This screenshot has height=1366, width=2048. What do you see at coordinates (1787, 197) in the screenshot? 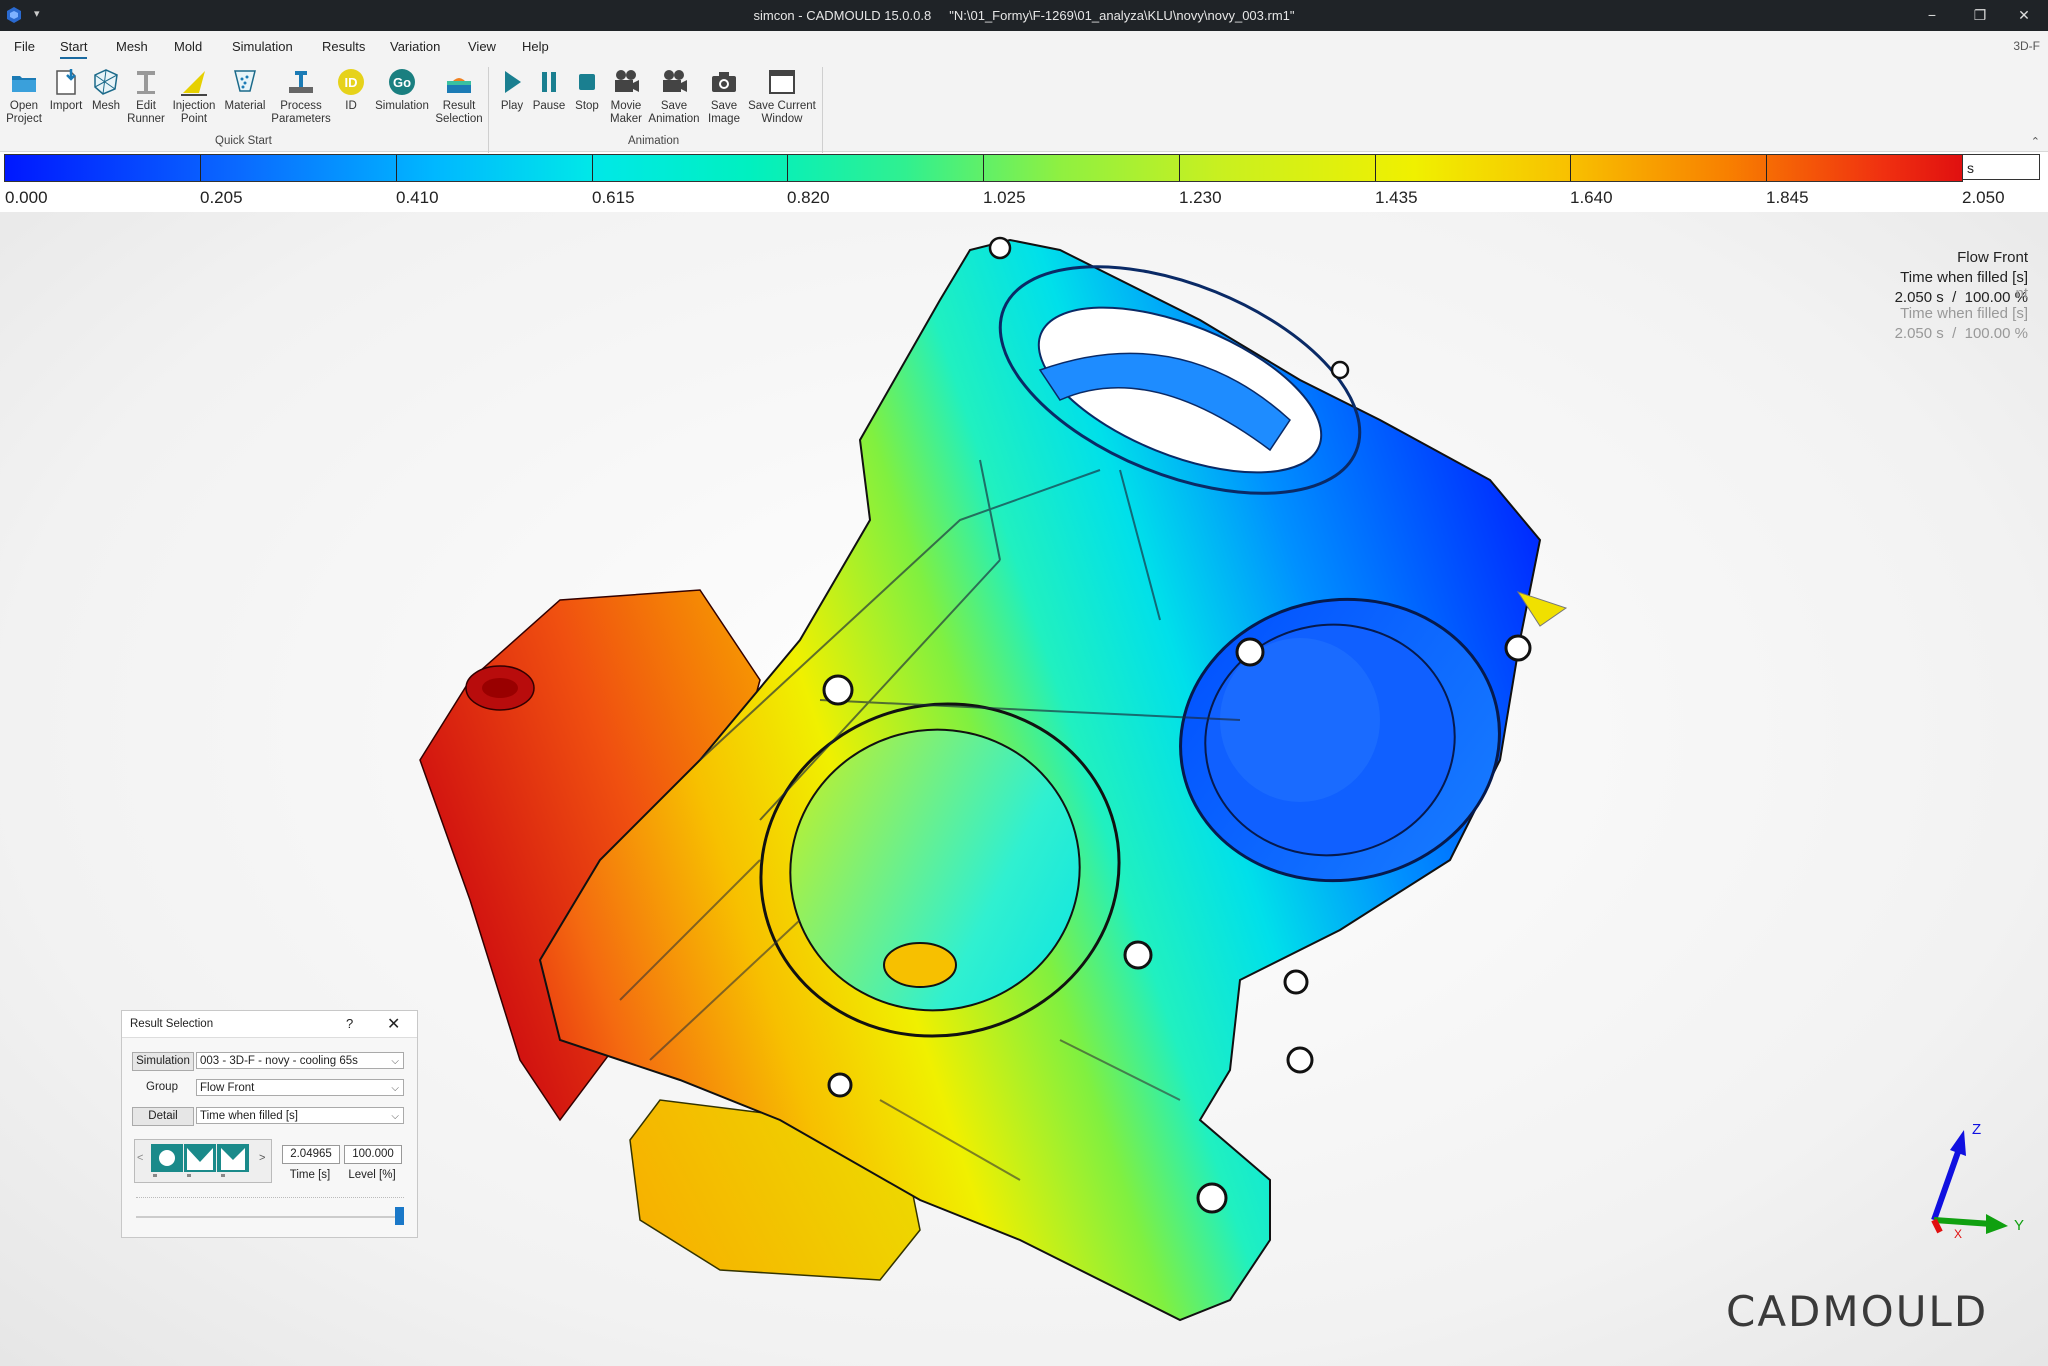
I see `scale-label: 1.845` at bounding box center [1787, 197].